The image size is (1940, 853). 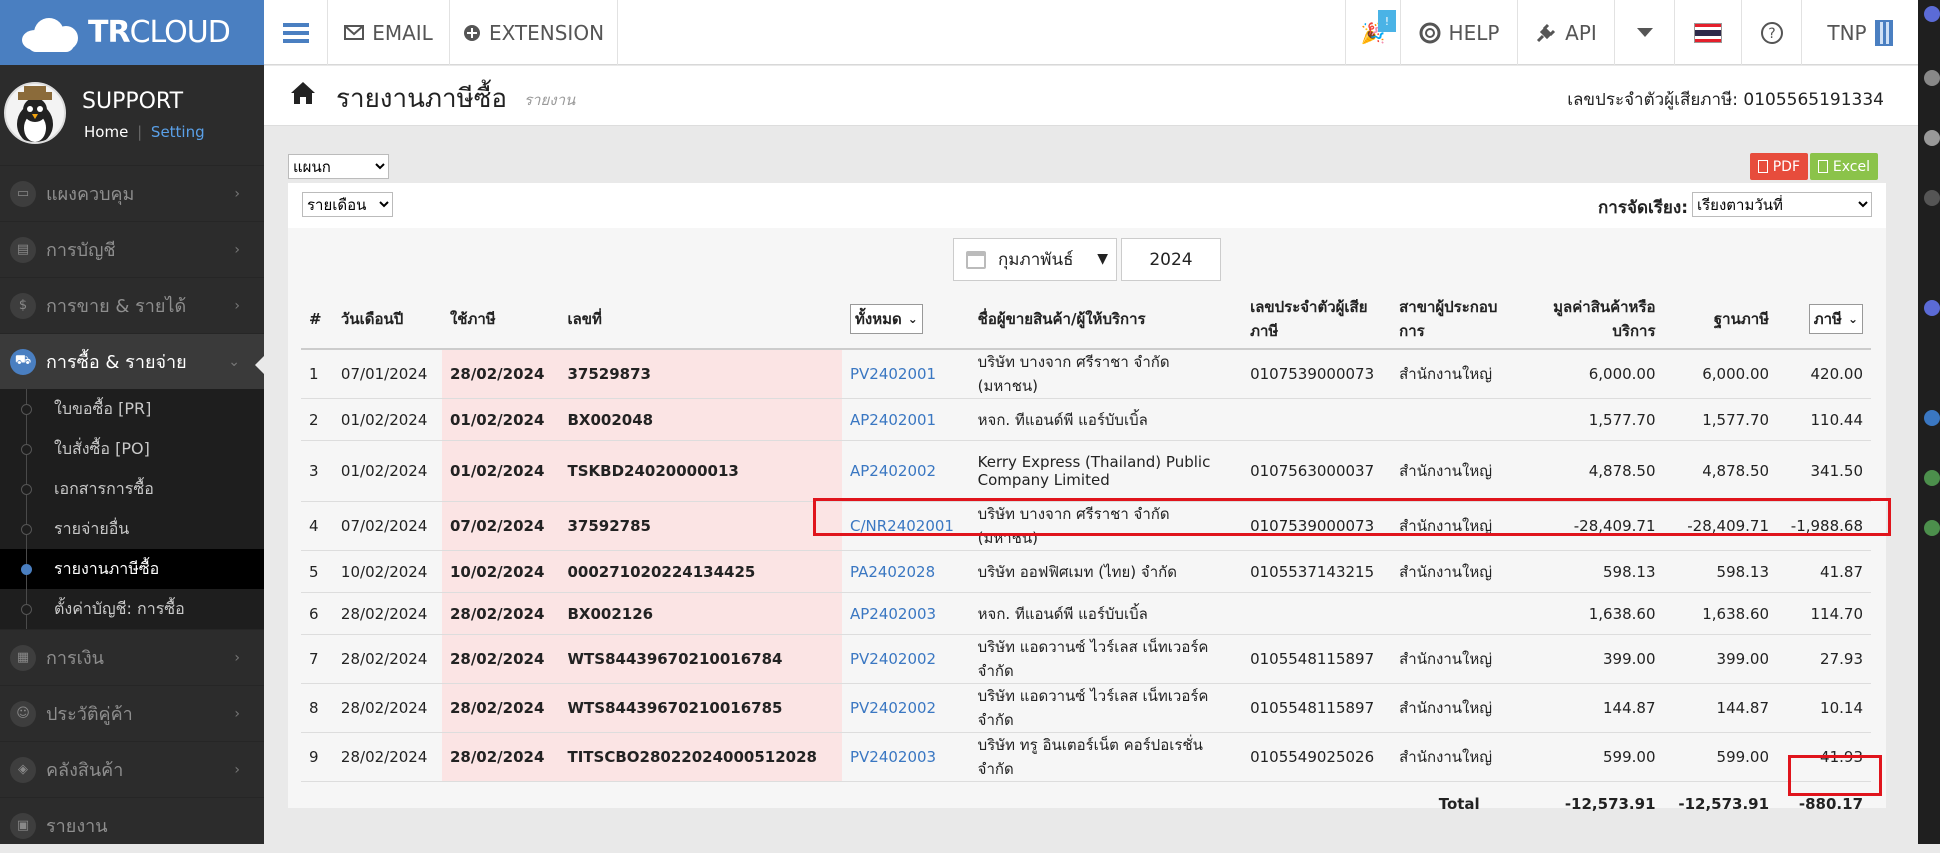 I want to click on cell-tax-use: 10/02/2024, so click(x=500, y=571).